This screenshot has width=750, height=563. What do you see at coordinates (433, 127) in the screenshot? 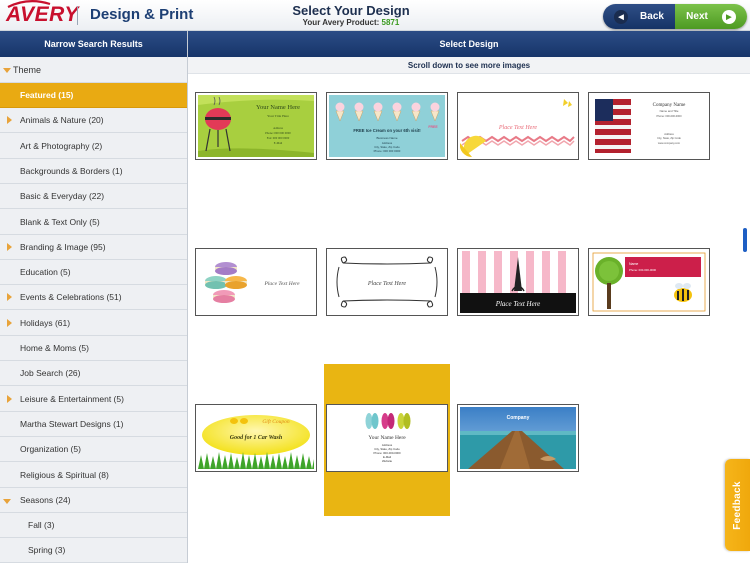
I see `card-text: FREE` at bounding box center [433, 127].